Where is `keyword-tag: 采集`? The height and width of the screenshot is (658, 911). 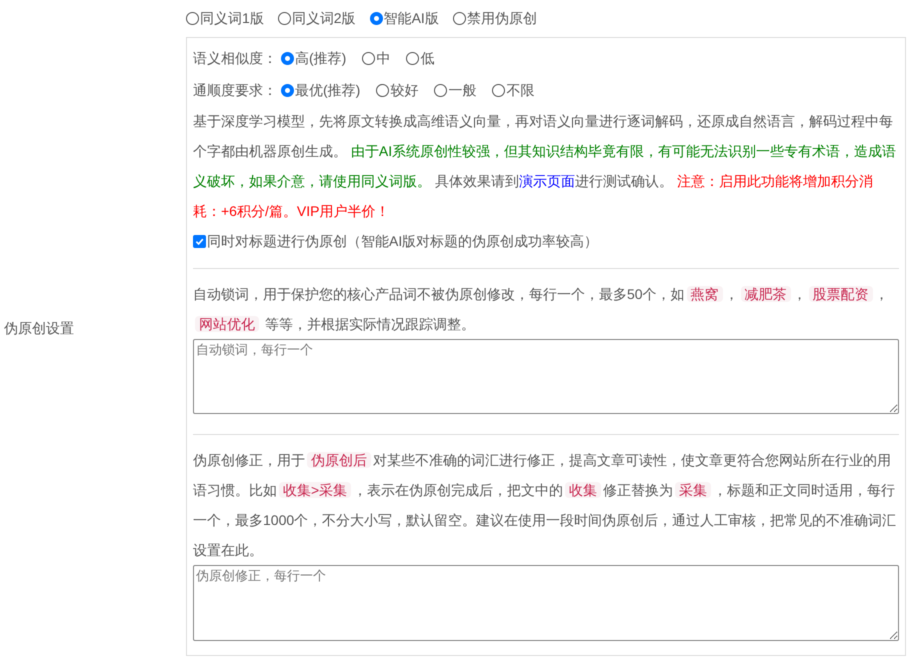 keyword-tag: 采集 is located at coordinates (693, 490).